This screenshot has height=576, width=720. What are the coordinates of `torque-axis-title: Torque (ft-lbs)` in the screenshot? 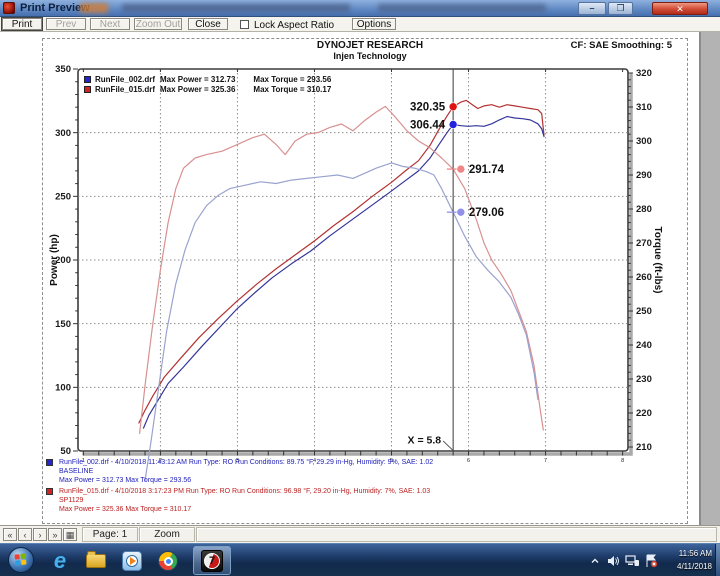 It's located at (657, 259).